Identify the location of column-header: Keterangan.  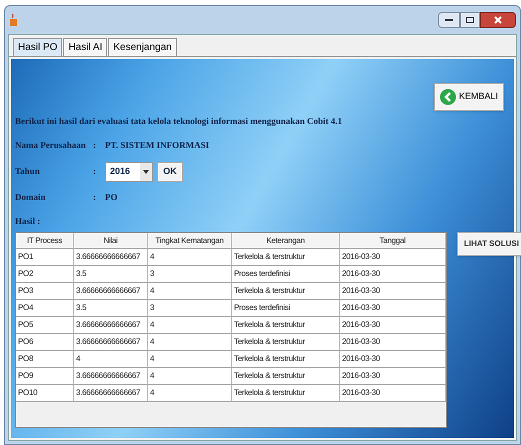
(286, 240).